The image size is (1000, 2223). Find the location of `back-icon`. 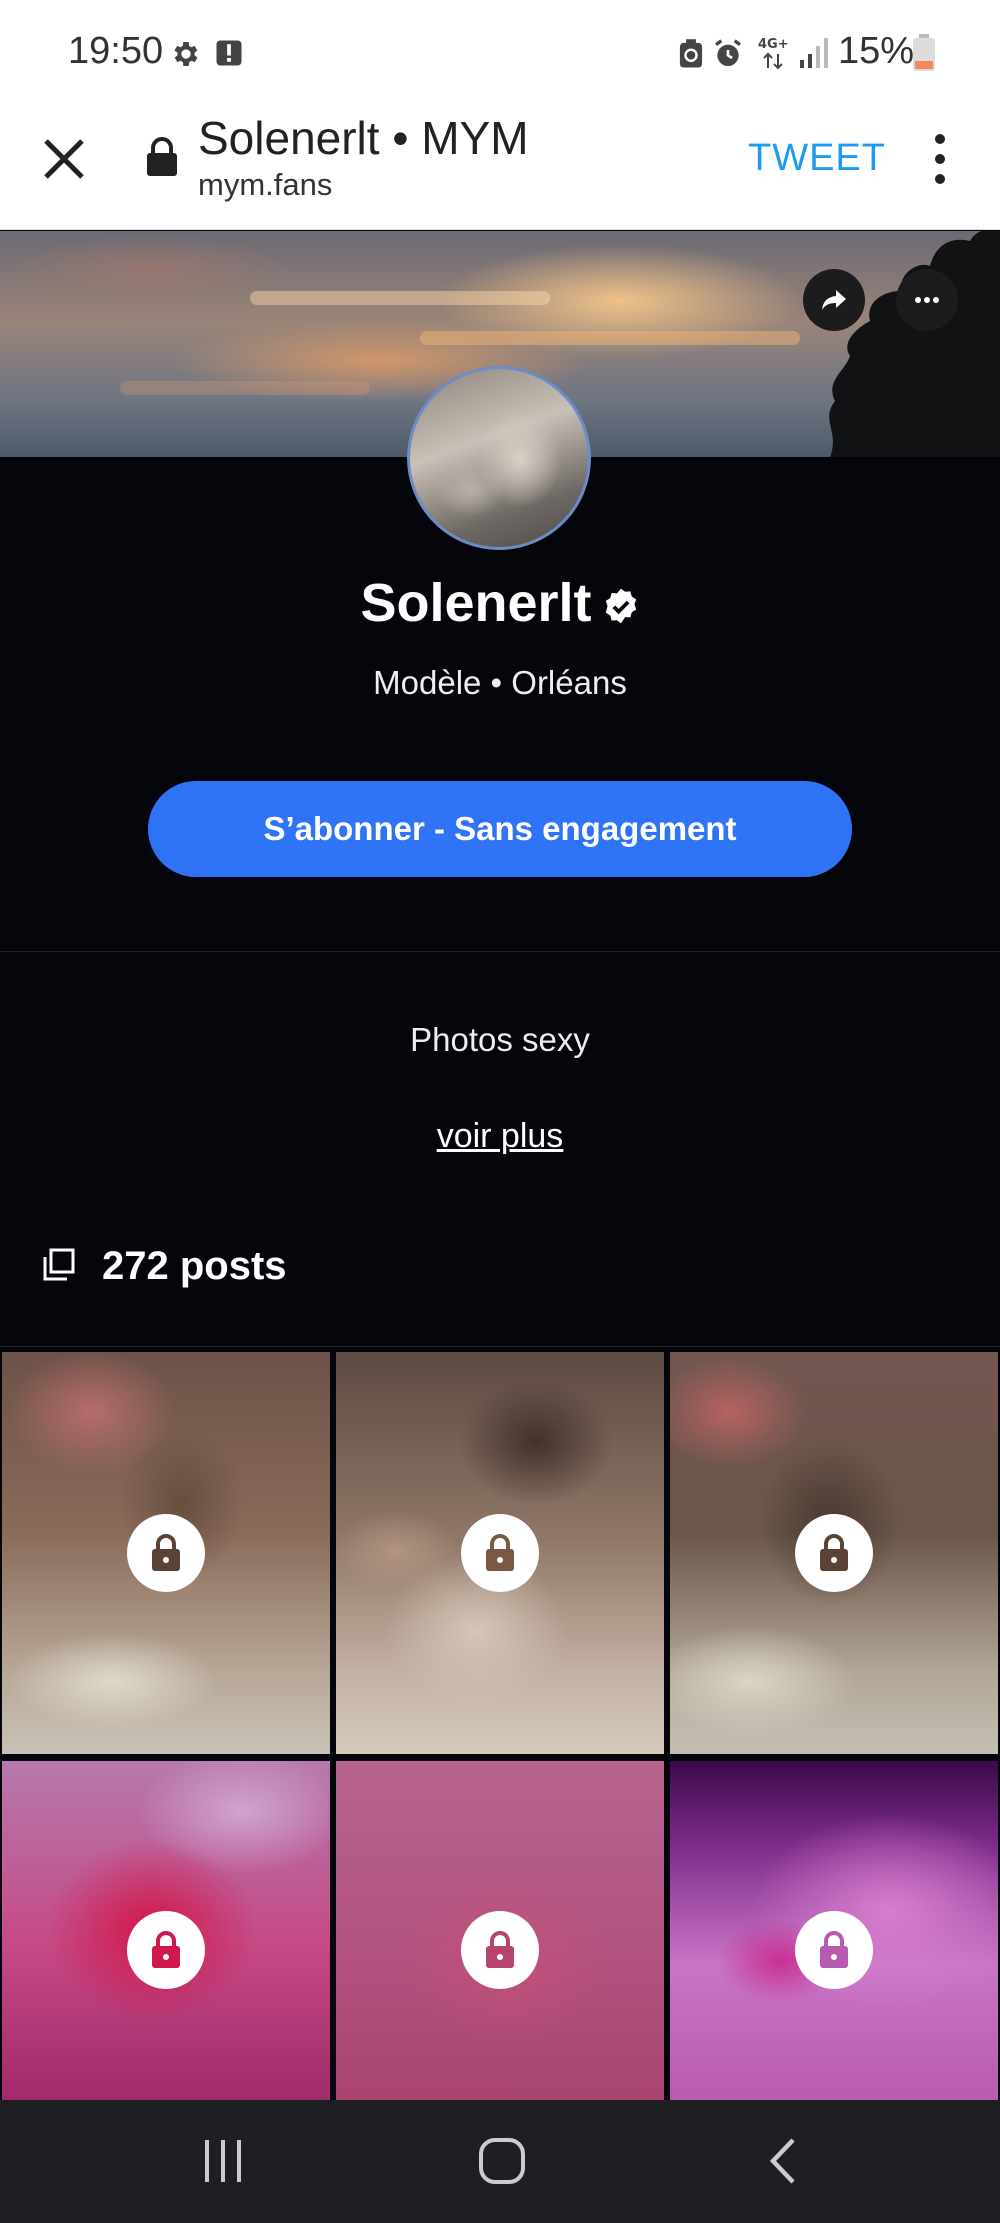

back-icon is located at coordinates (782, 2161).